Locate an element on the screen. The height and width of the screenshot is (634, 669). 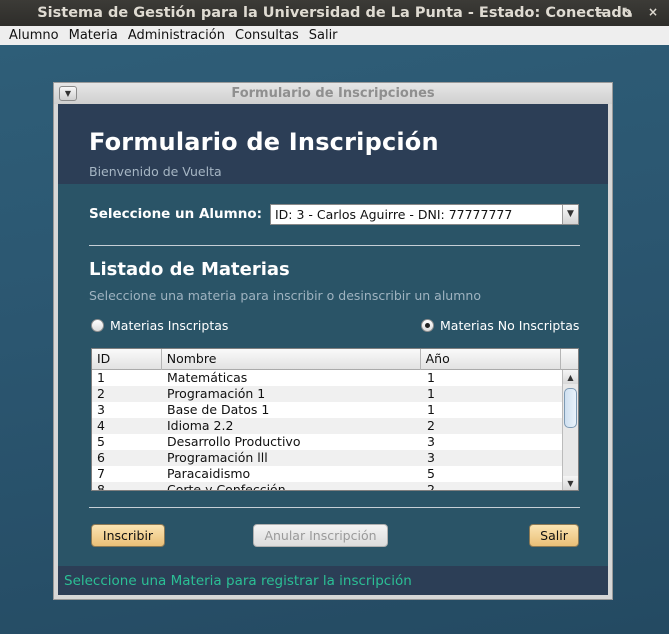
cell-nombre: Paracaidismo is located at coordinates (209, 473).